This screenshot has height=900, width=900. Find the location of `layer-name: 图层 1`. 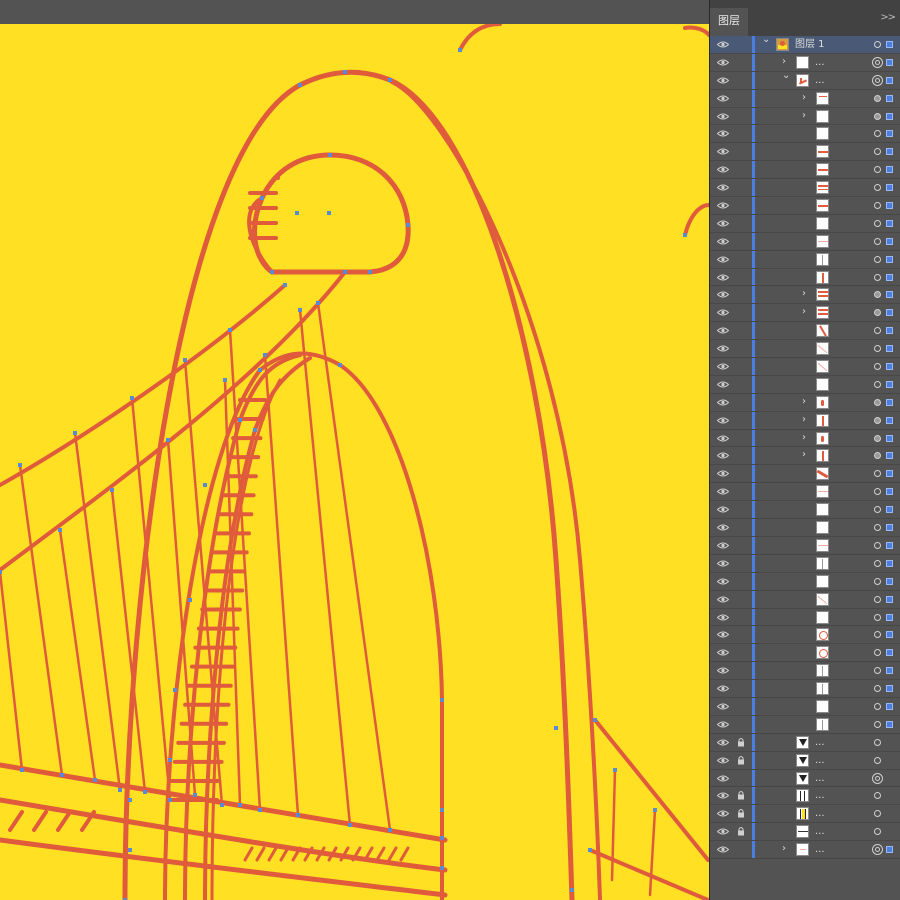

layer-name: 图层 1 is located at coordinates (810, 44).